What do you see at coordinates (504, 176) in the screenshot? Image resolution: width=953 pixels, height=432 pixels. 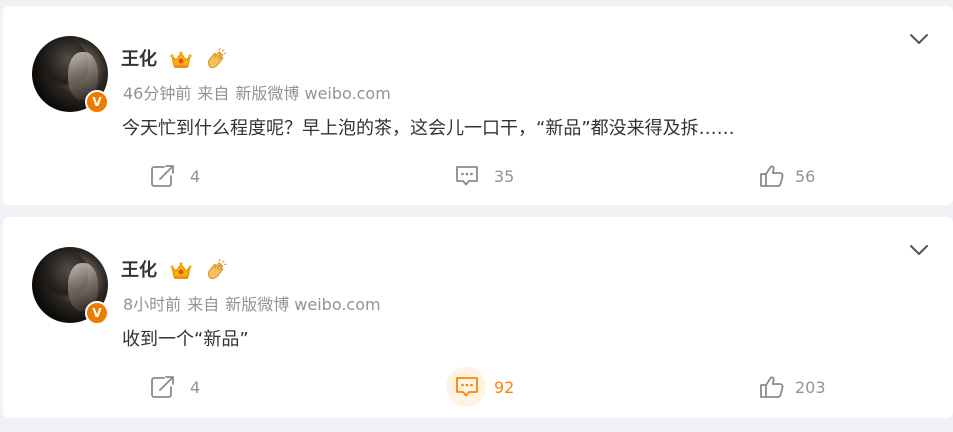 I see `comment-count: 35` at bounding box center [504, 176].